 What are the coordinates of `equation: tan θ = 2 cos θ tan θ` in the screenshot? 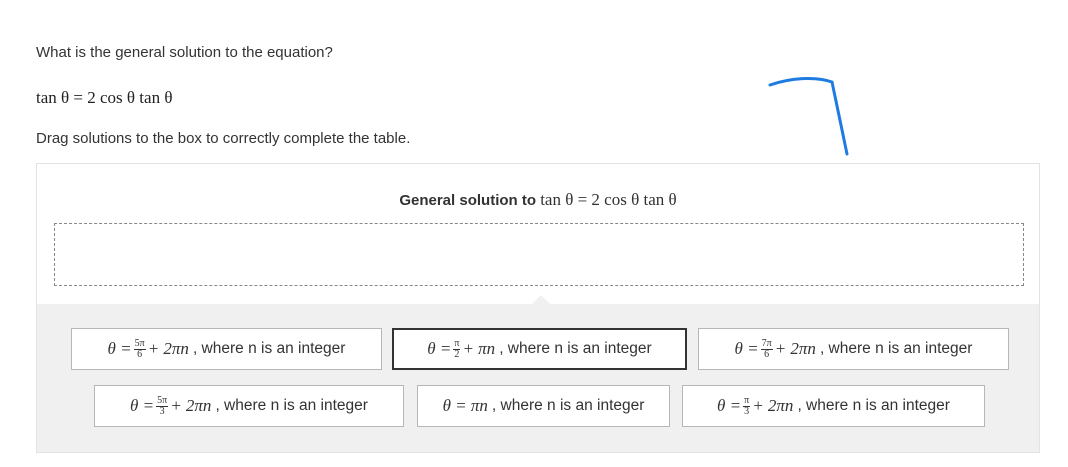 It's located at (104, 97).